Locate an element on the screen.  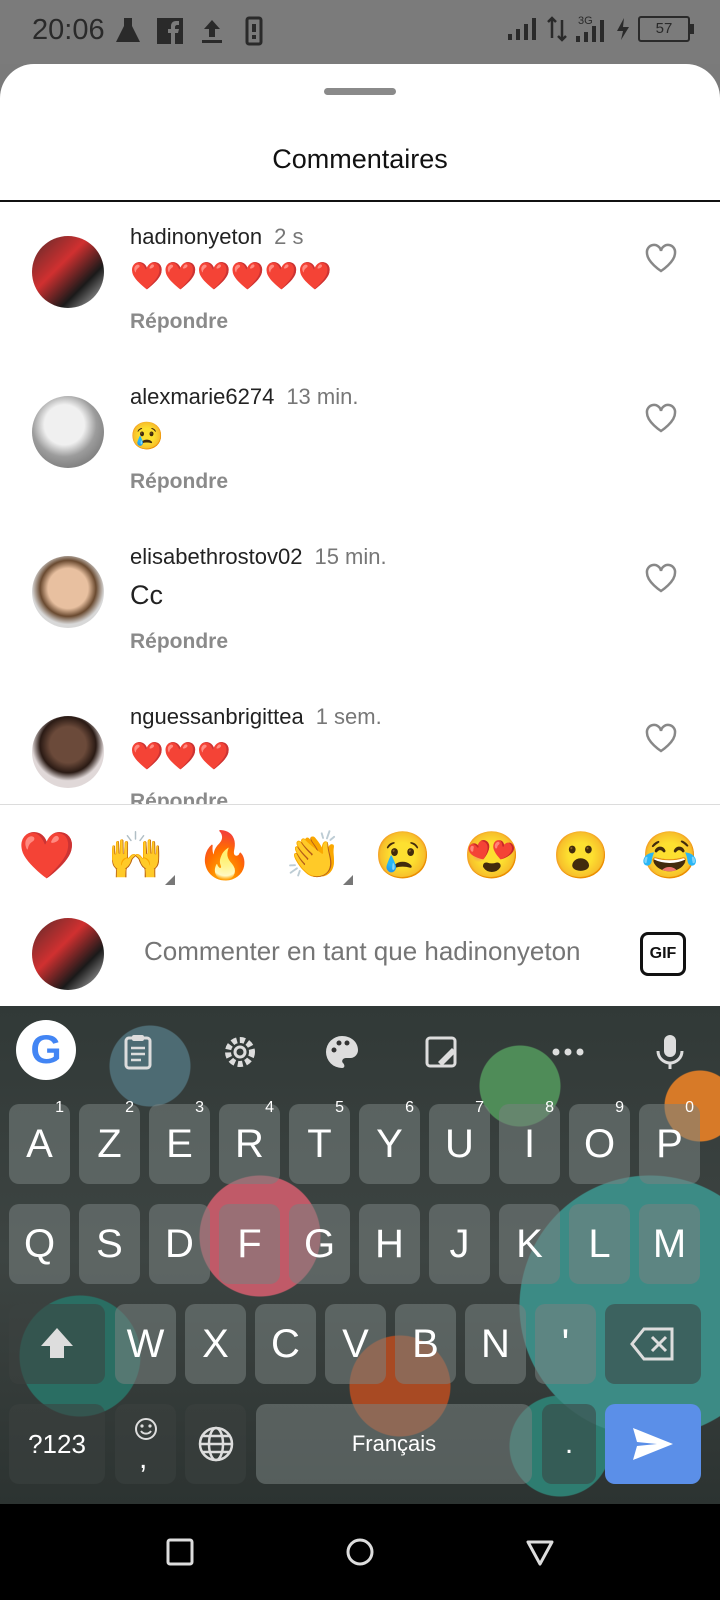
comment-time: 15 min. is located at coordinates (350, 556).